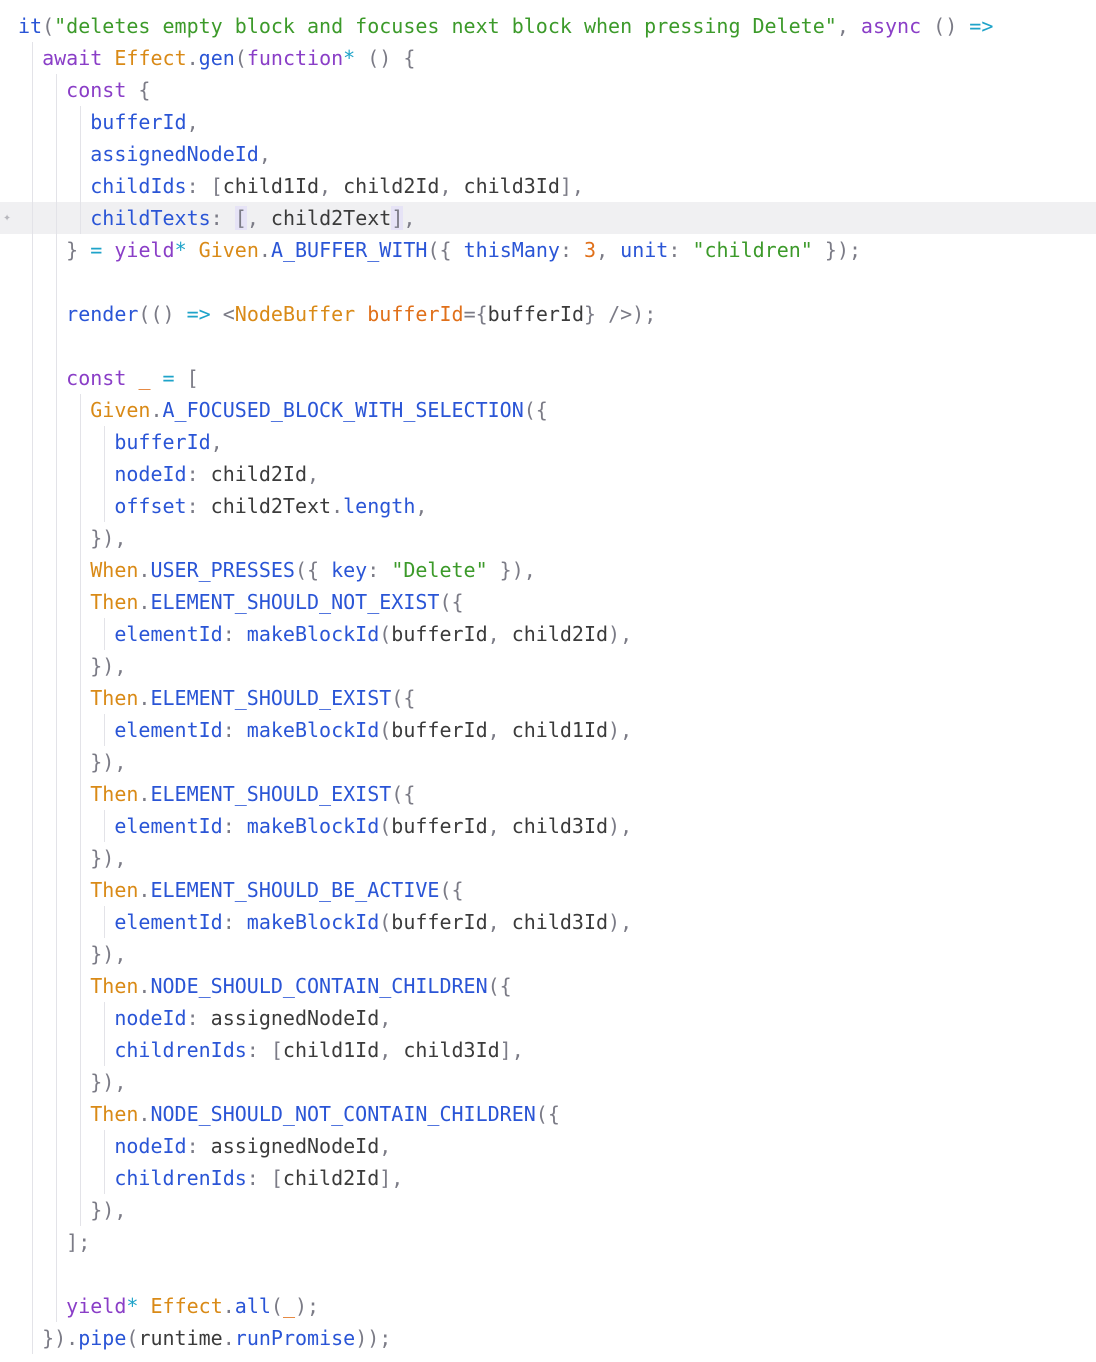 The height and width of the screenshot is (1362, 1096). Describe the element at coordinates (945, 26) in the screenshot. I see `code-token: ()` at that location.